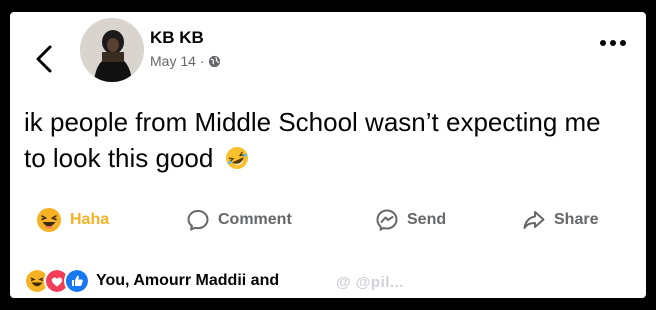 Image resolution: width=656 pixels, height=310 pixels. I want to click on globe-icon, so click(215, 61).